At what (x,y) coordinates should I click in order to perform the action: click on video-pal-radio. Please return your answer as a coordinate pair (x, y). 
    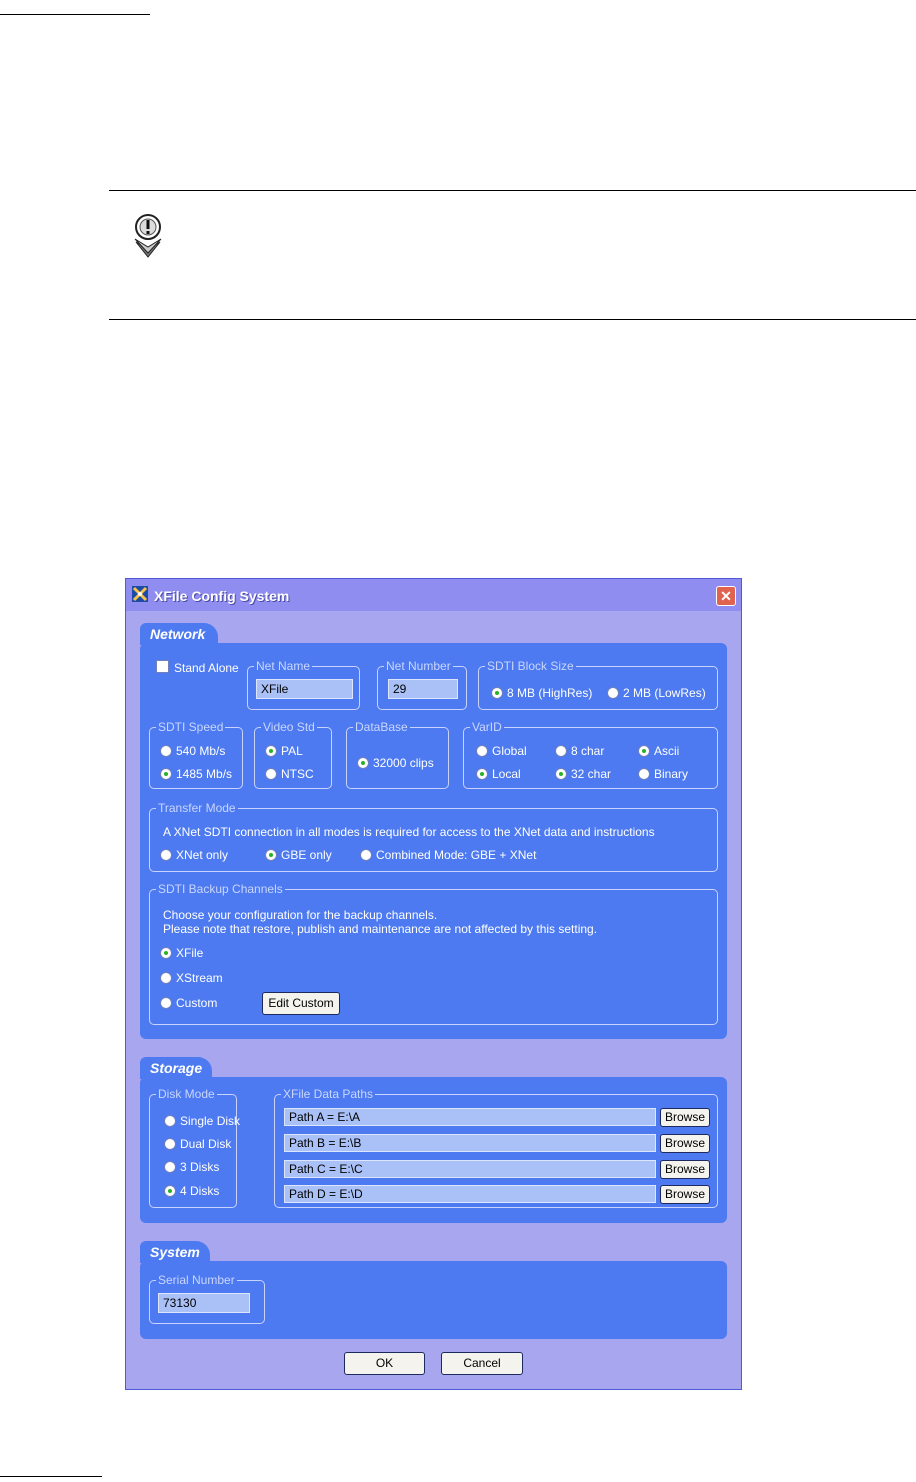
    Looking at the image, I should click on (271, 751).